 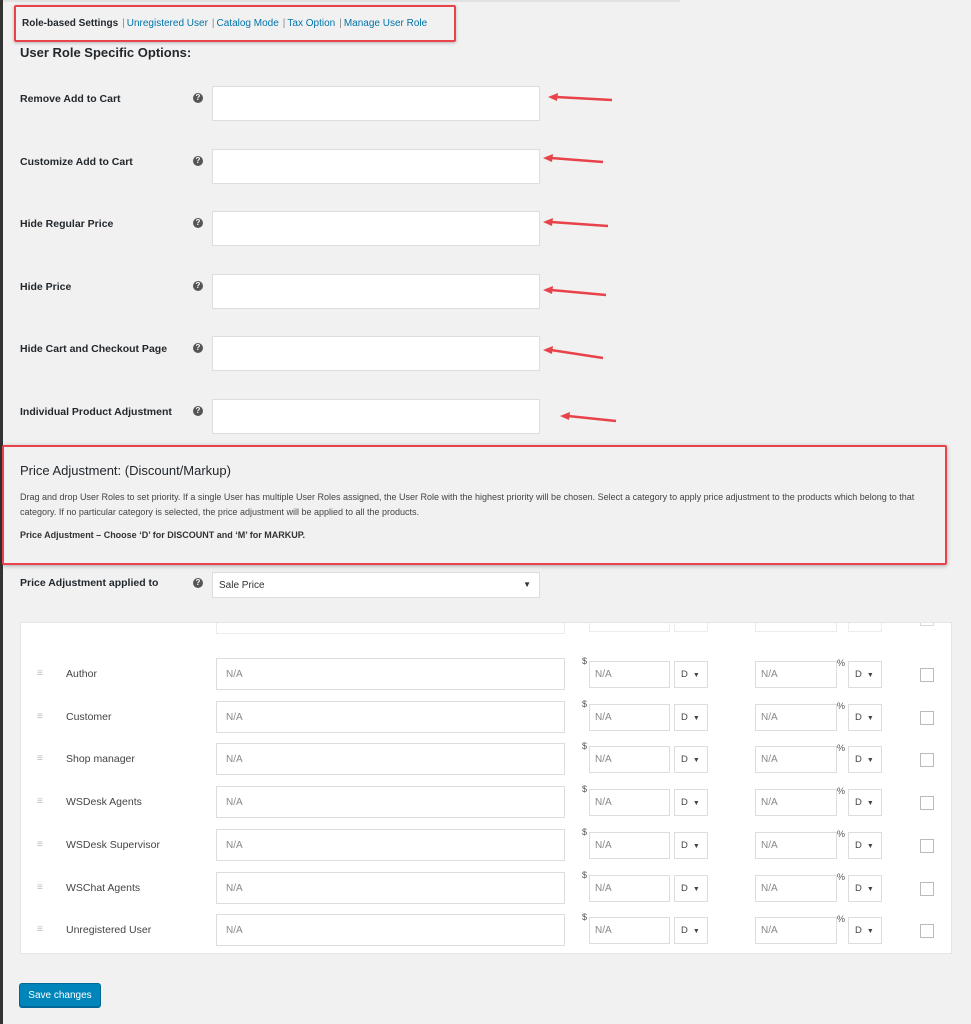 I want to click on role-row: ≡ WSDesk Agents N/A $ N/A D ▼ N/A% D ▼, so click(x=486, y=801).